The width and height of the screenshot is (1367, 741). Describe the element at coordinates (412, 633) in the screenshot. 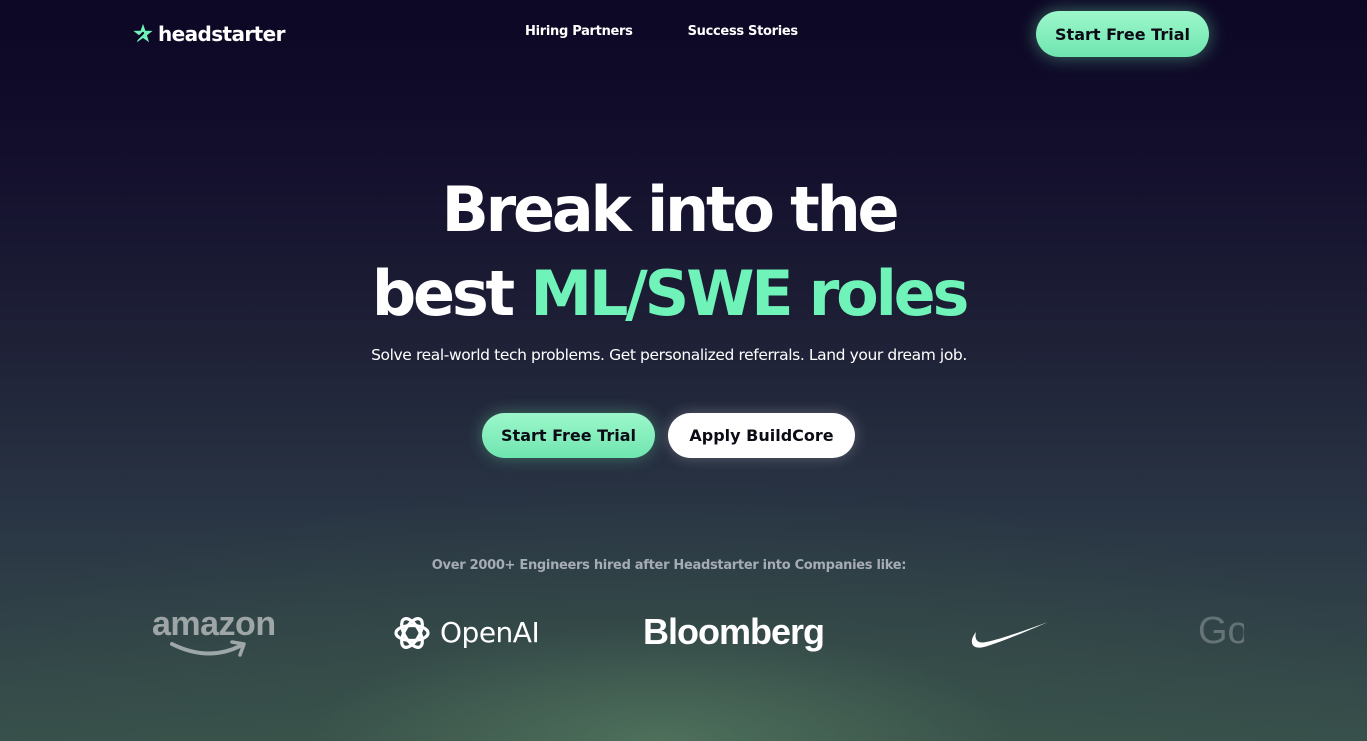

I see `openai-knot-icon` at that location.